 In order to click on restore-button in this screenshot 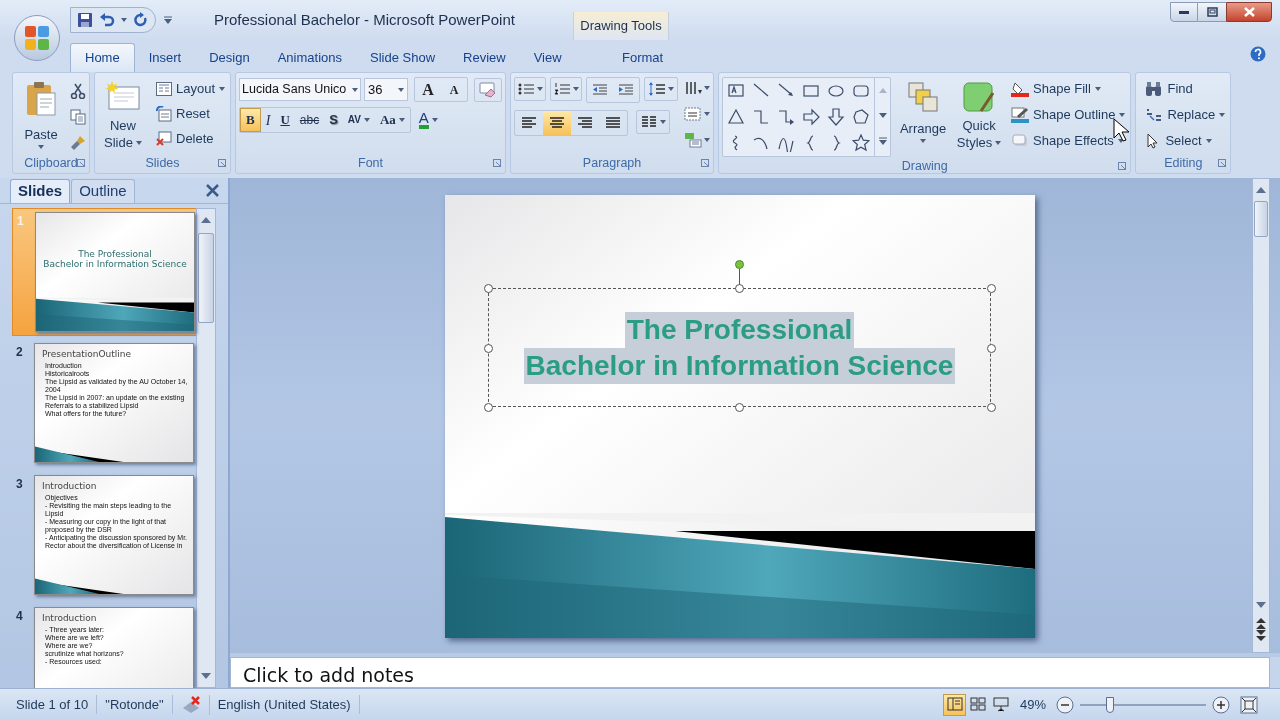, I will do `click(1212, 12)`.